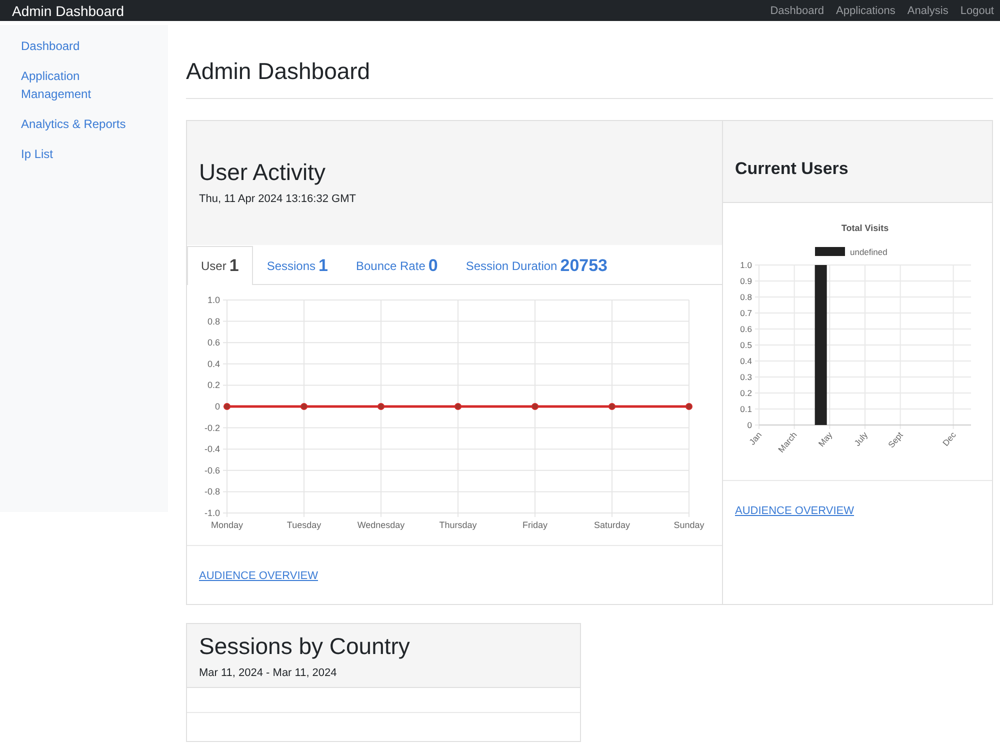 The width and height of the screenshot is (1000, 750). What do you see at coordinates (268, 673) in the screenshot?
I see `date-range-text: Mar 11, 2024 - Mar 11, 2024` at bounding box center [268, 673].